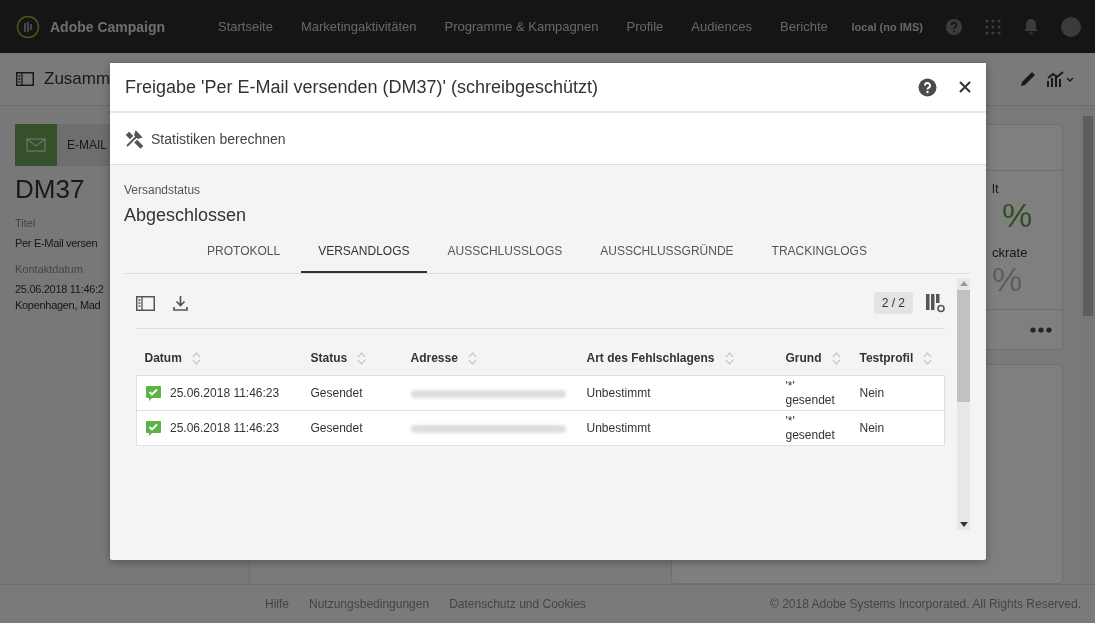 The image size is (1095, 623). What do you see at coordinates (28, 26) in the screenshot?
I see `logo-icon` at bounding box center [28, 26].